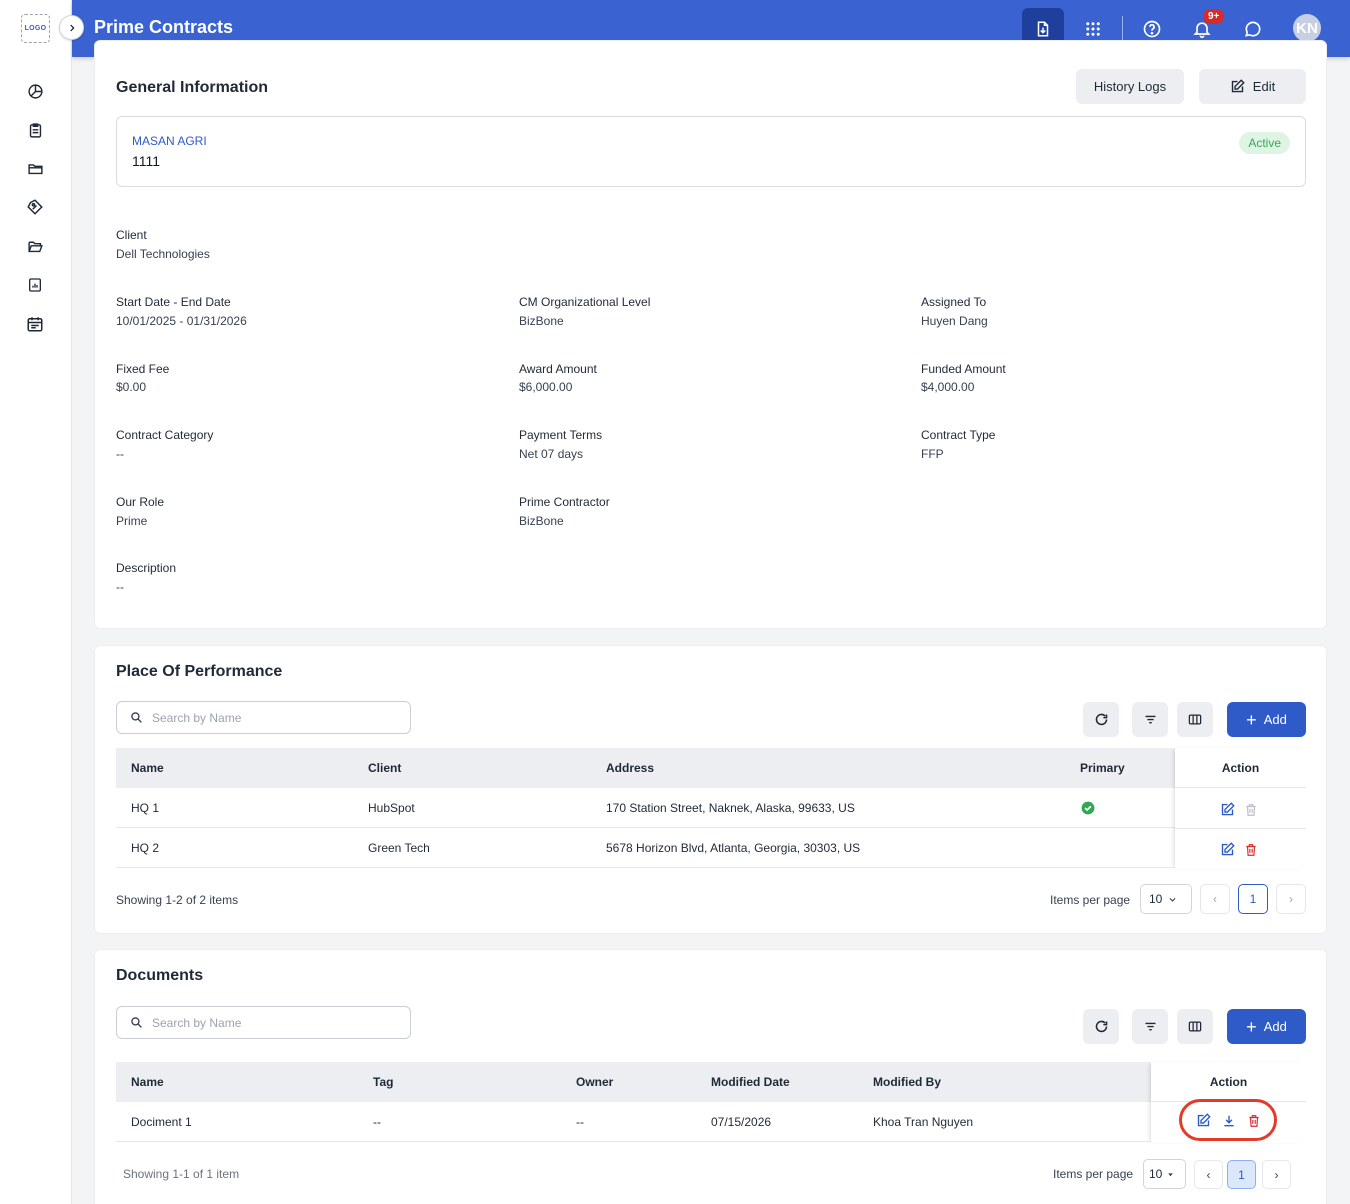 The width and height of the screenshot is (1350, 1204). I want to click on grid-icon, so click(1093, 29).